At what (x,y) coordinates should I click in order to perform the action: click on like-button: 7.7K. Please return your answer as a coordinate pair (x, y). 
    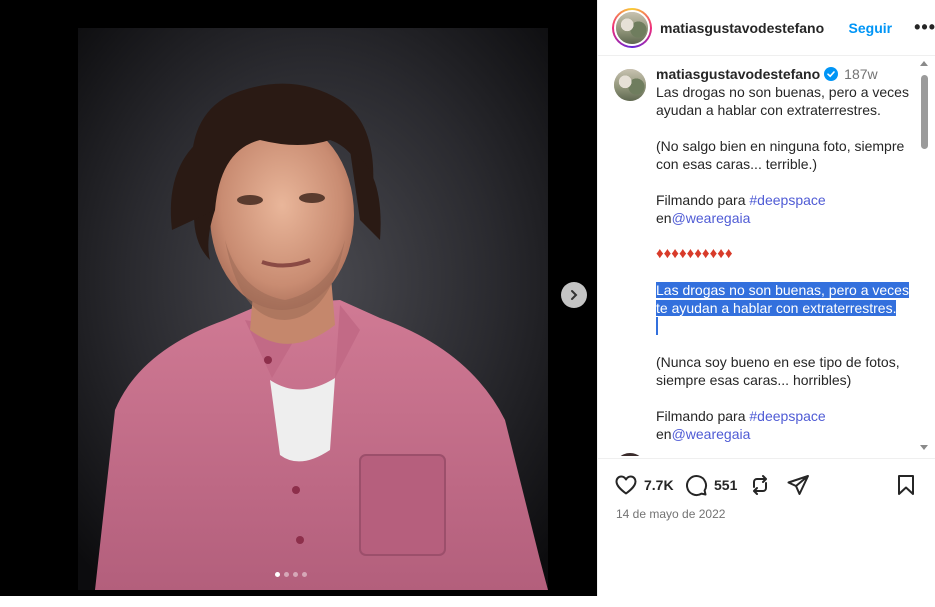
    Looking at the image, I should click on (644, 485).